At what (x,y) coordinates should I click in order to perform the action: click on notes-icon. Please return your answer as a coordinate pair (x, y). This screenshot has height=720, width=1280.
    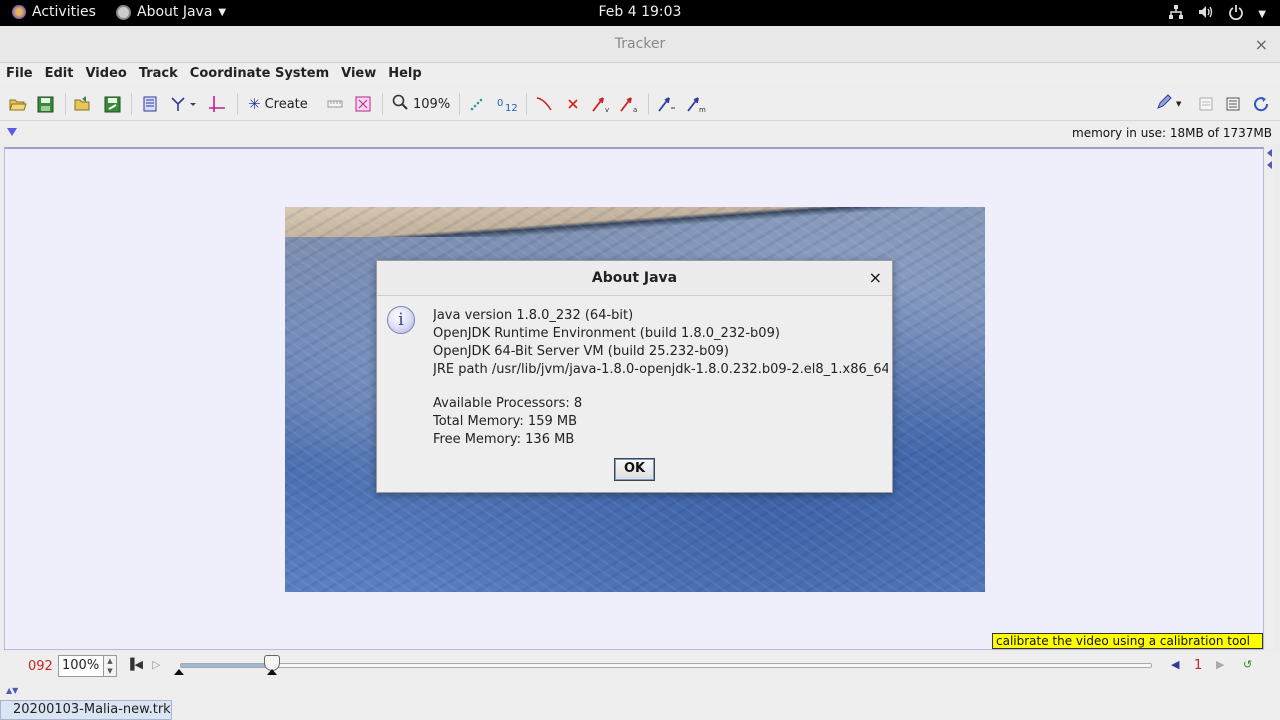
    Looking at the image, I should click on (1206, 104).